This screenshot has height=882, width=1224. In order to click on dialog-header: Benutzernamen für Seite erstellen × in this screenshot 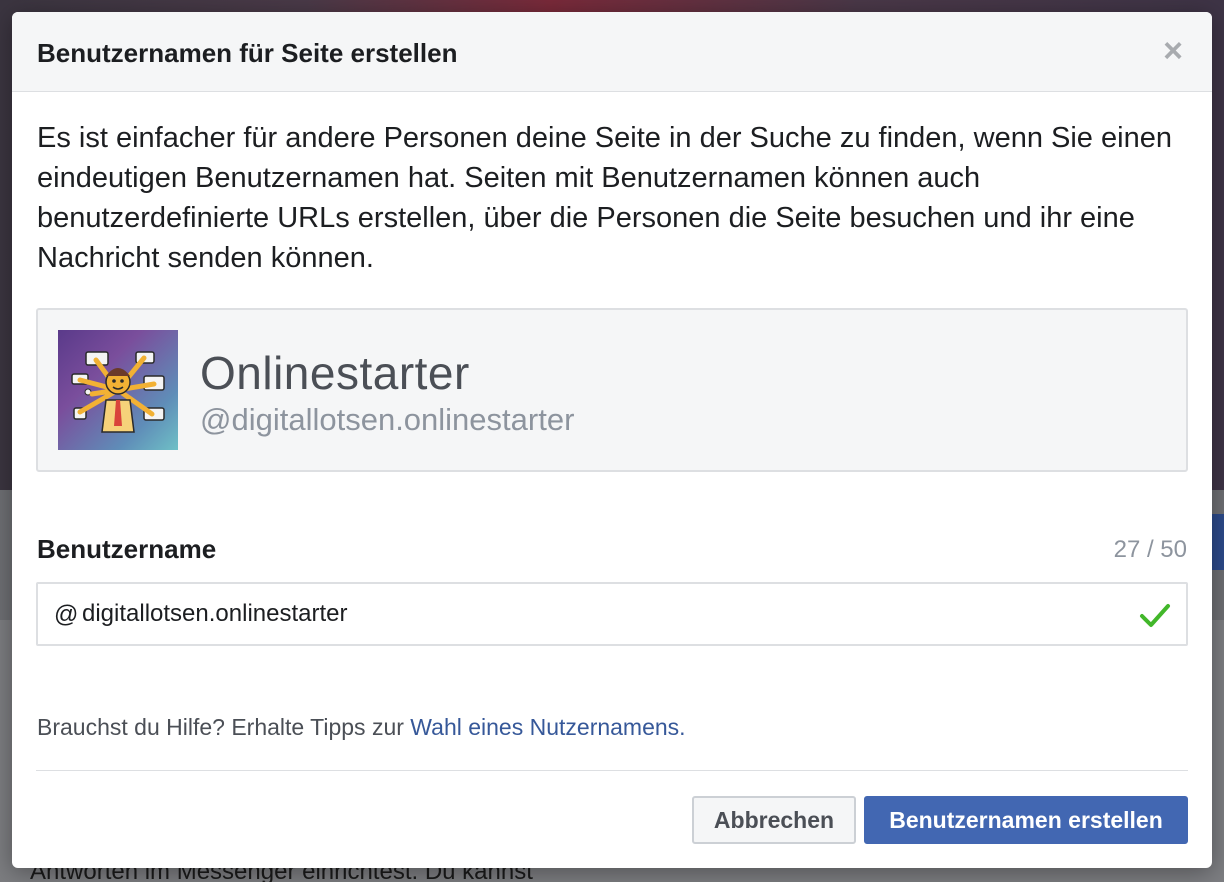, I will do `click(612, 52)`.